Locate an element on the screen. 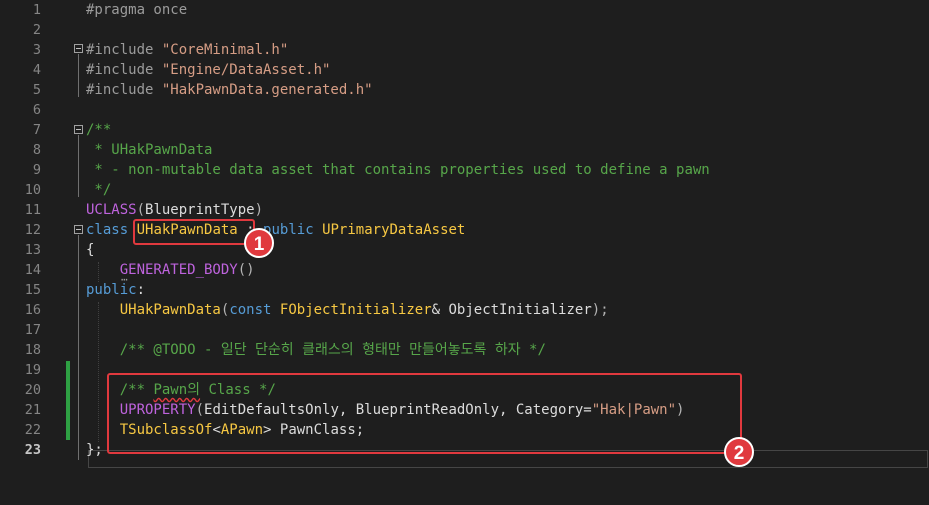 This screenshot has height=505, width=929. line-number: 5 is located at coordinates (36, 90).